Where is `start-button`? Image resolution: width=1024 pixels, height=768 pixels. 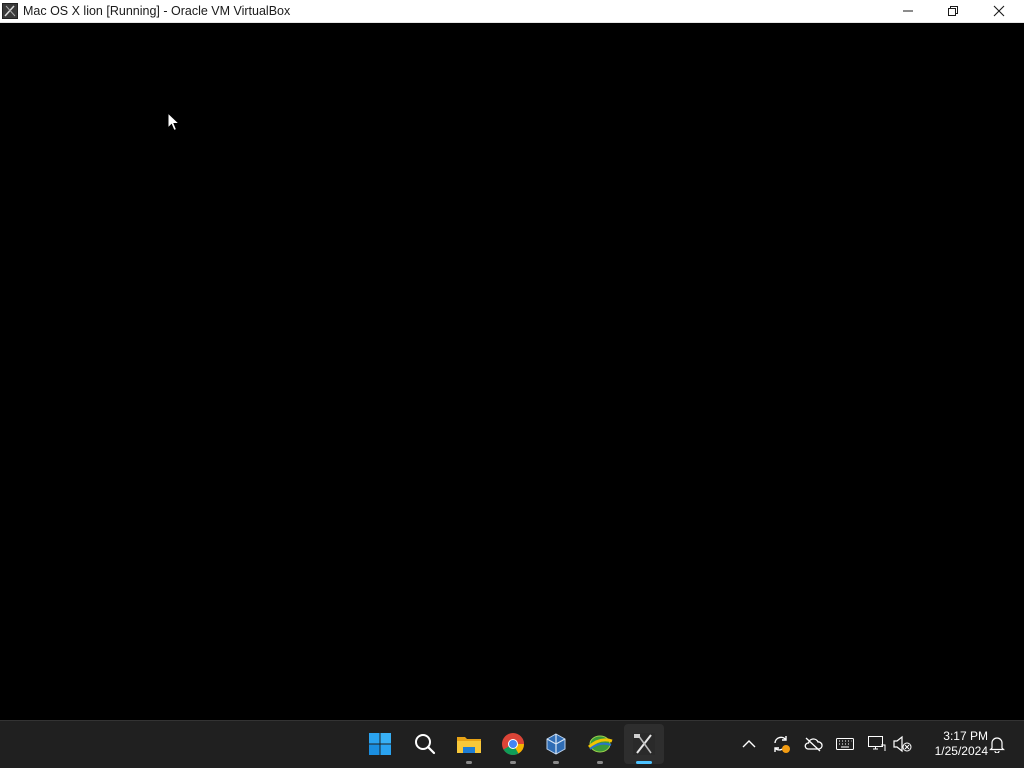
start-button is located at coordinates (380, 744).